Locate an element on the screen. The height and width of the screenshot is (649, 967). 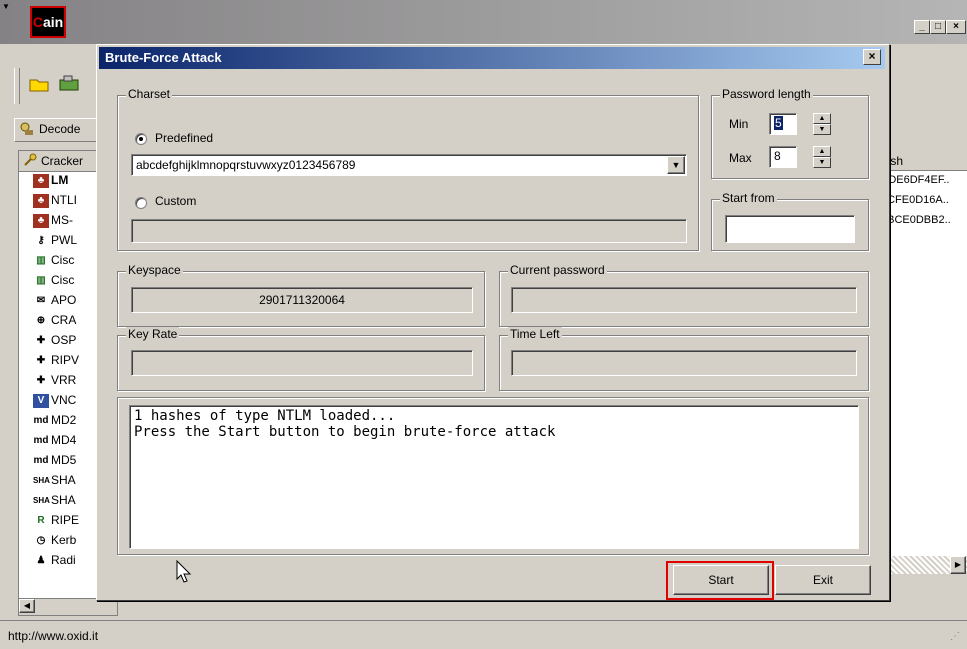
toolbar-grip is located at coordinates (17, 86).